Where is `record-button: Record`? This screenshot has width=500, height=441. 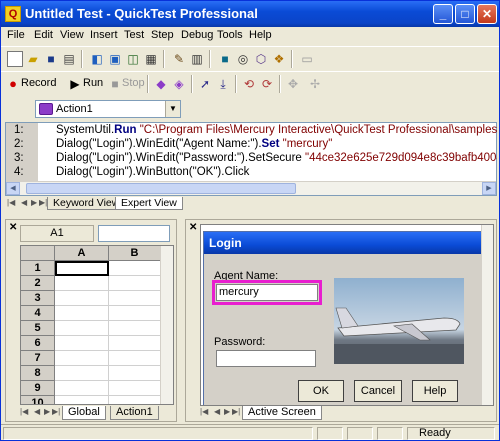 record-button: Record is located at coordinates (38, 83).